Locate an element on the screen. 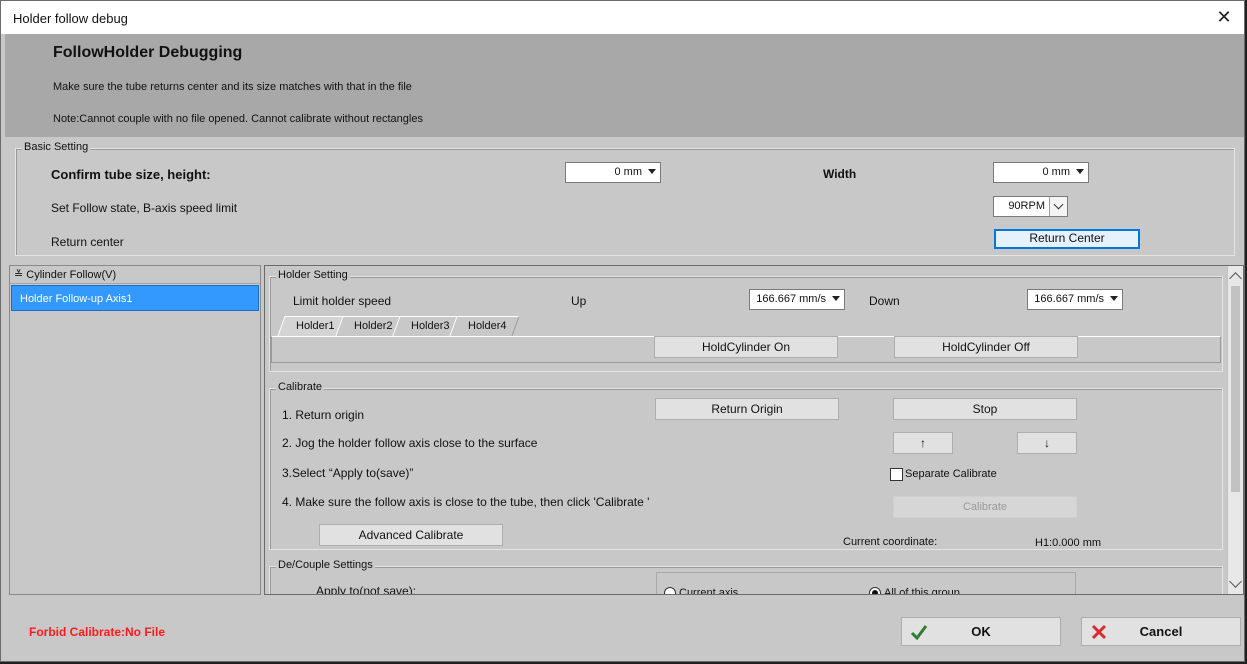 The height and width of the screenshot is (664, 1247). tab-label: Holder1 is located at coordinates (315, 326).